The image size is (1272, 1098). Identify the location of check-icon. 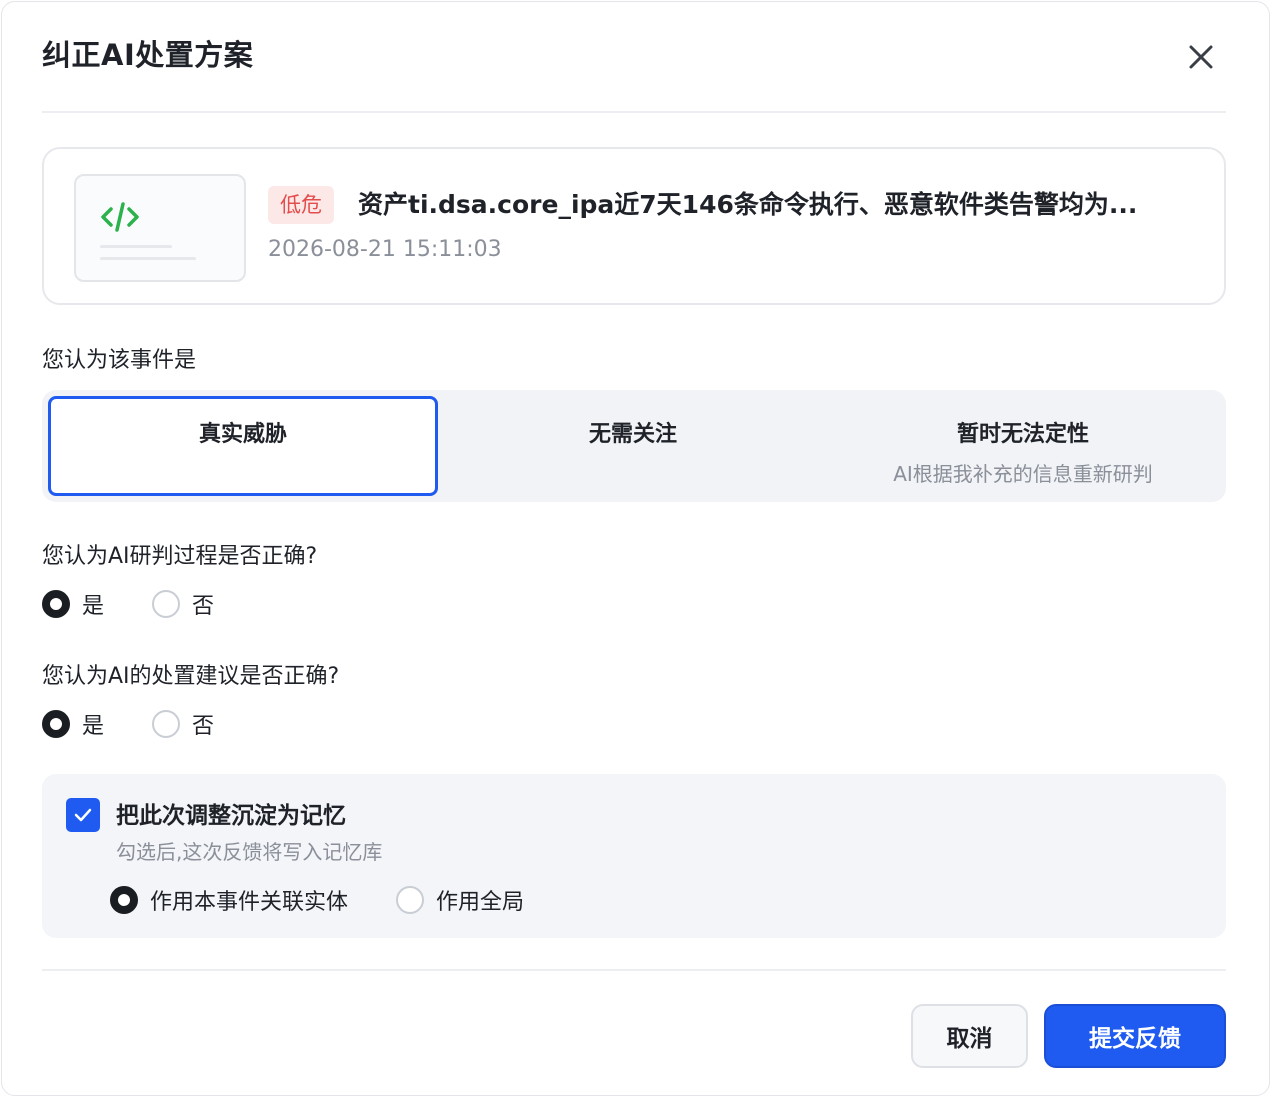
(83, 815).